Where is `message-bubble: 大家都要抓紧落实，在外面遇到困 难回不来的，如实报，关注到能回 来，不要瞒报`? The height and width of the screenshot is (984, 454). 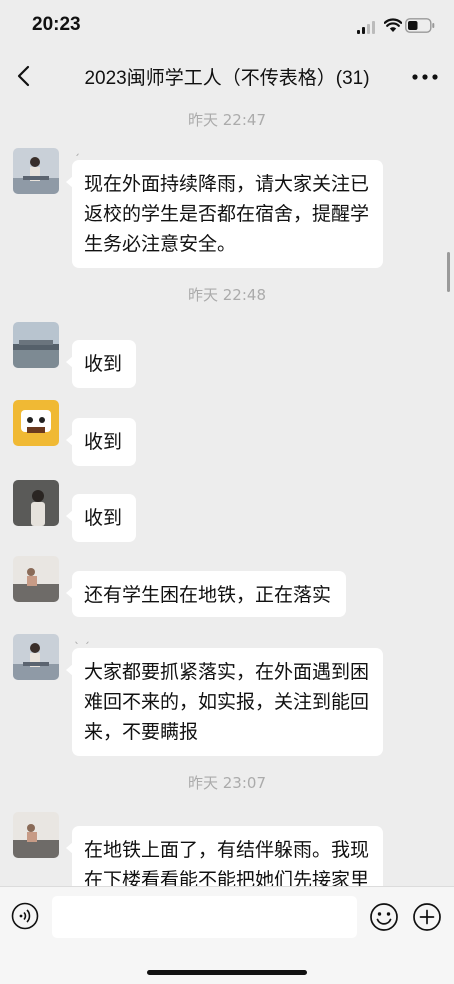
message-bubble: 大家都要抓紧落实，在外面遇到困 难回不来的，如实报，关注到能回 来，不要瞒报 is located at coordinates (224, 702).